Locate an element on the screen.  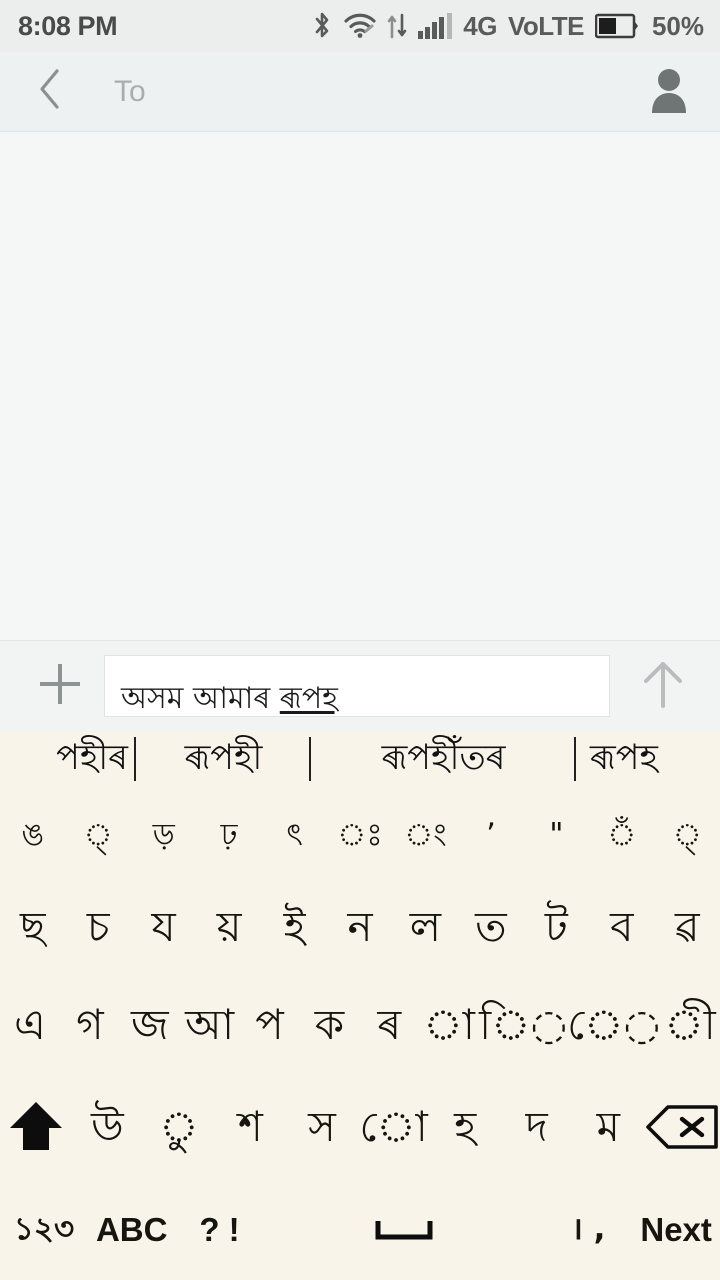
backspace-icon is located at coordinates (682, 1127).